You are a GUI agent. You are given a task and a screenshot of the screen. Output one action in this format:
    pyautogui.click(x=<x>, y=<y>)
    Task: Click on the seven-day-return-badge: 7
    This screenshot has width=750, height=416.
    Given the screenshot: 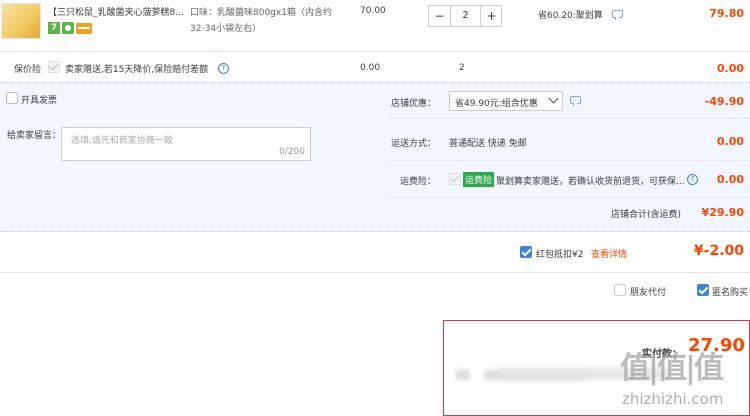 What is the action you would take?
    pyautogui.click(x=54, y=28)
    